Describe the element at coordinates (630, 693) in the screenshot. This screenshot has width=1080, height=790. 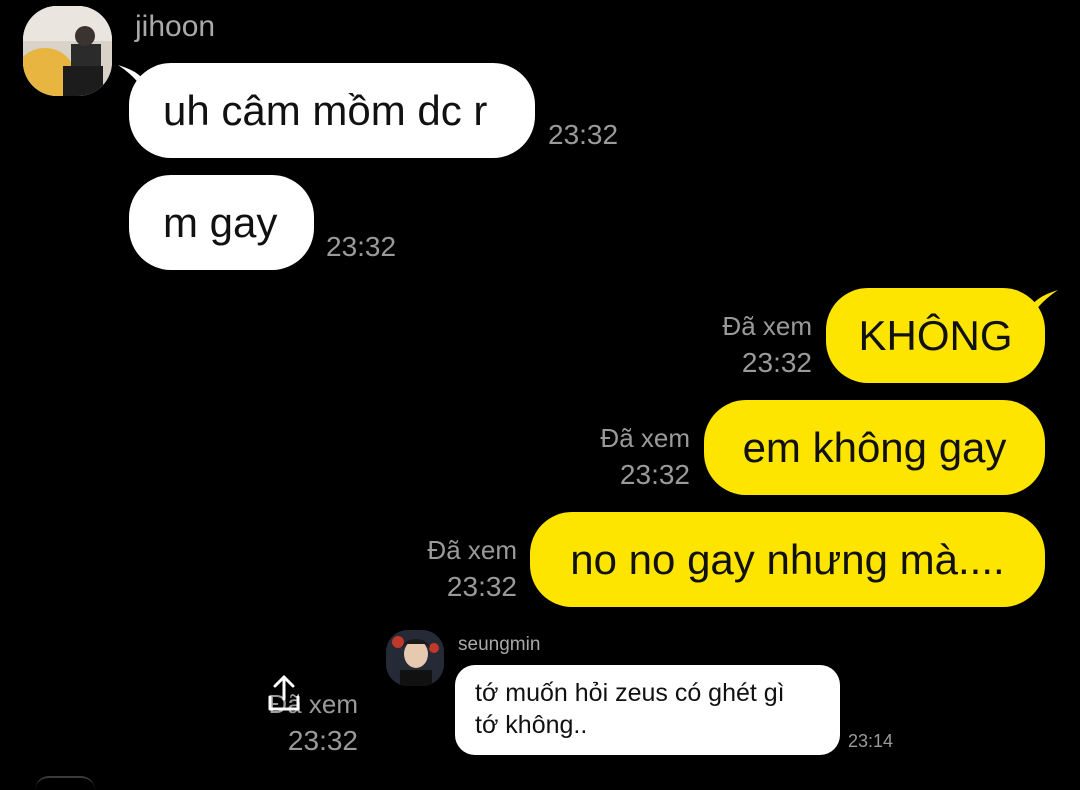
I see `quoted-message-line: tớ muốn hỏi zeus có ghét gì` at that location.